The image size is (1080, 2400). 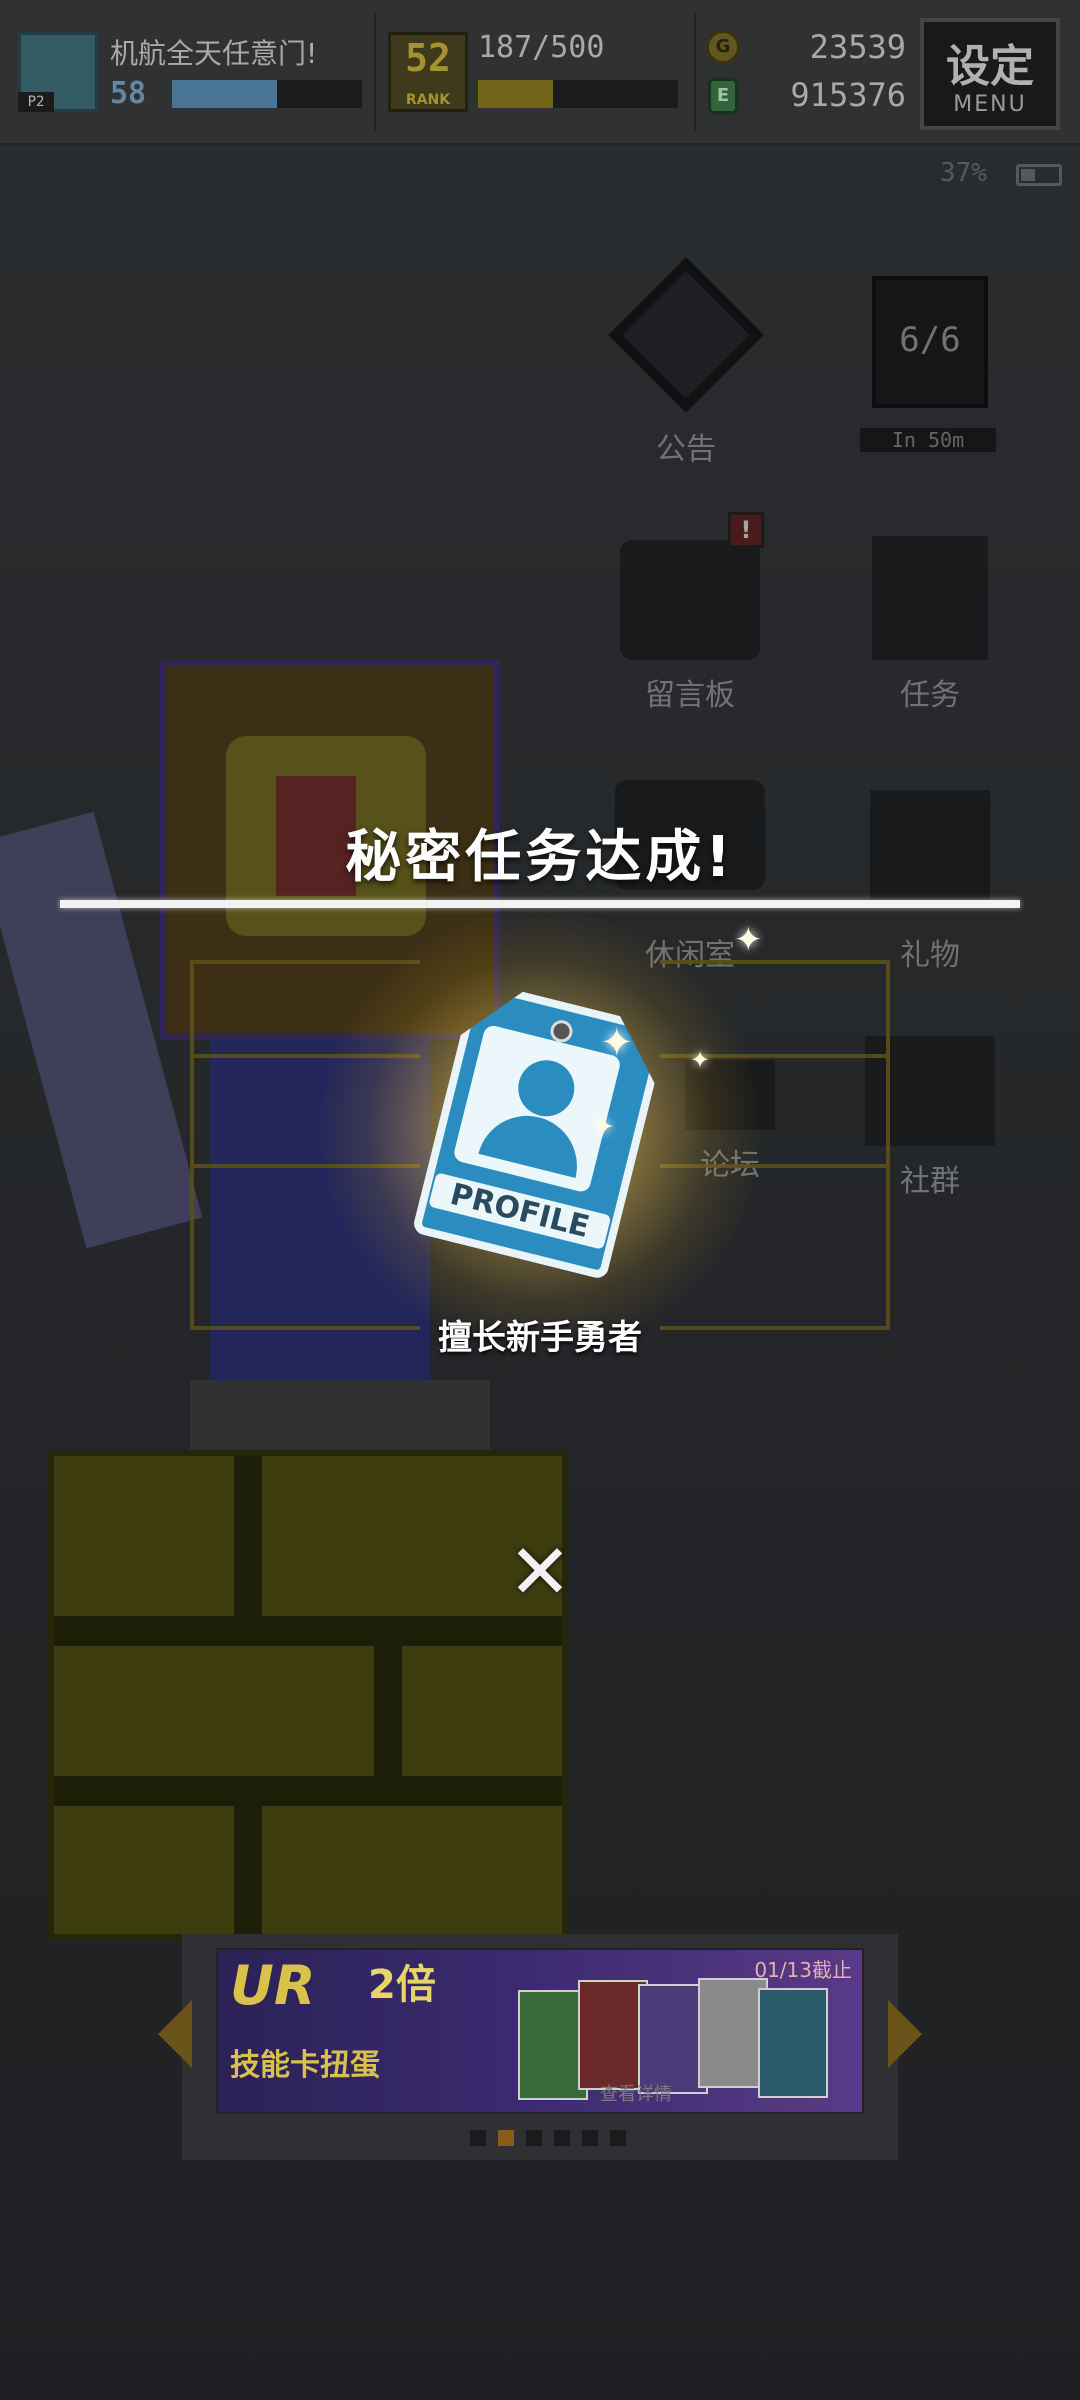 What do you see at coordinates (548, 2138) in the screenshot?
I see `carousel-dots` at bounding box center [548, 2138].